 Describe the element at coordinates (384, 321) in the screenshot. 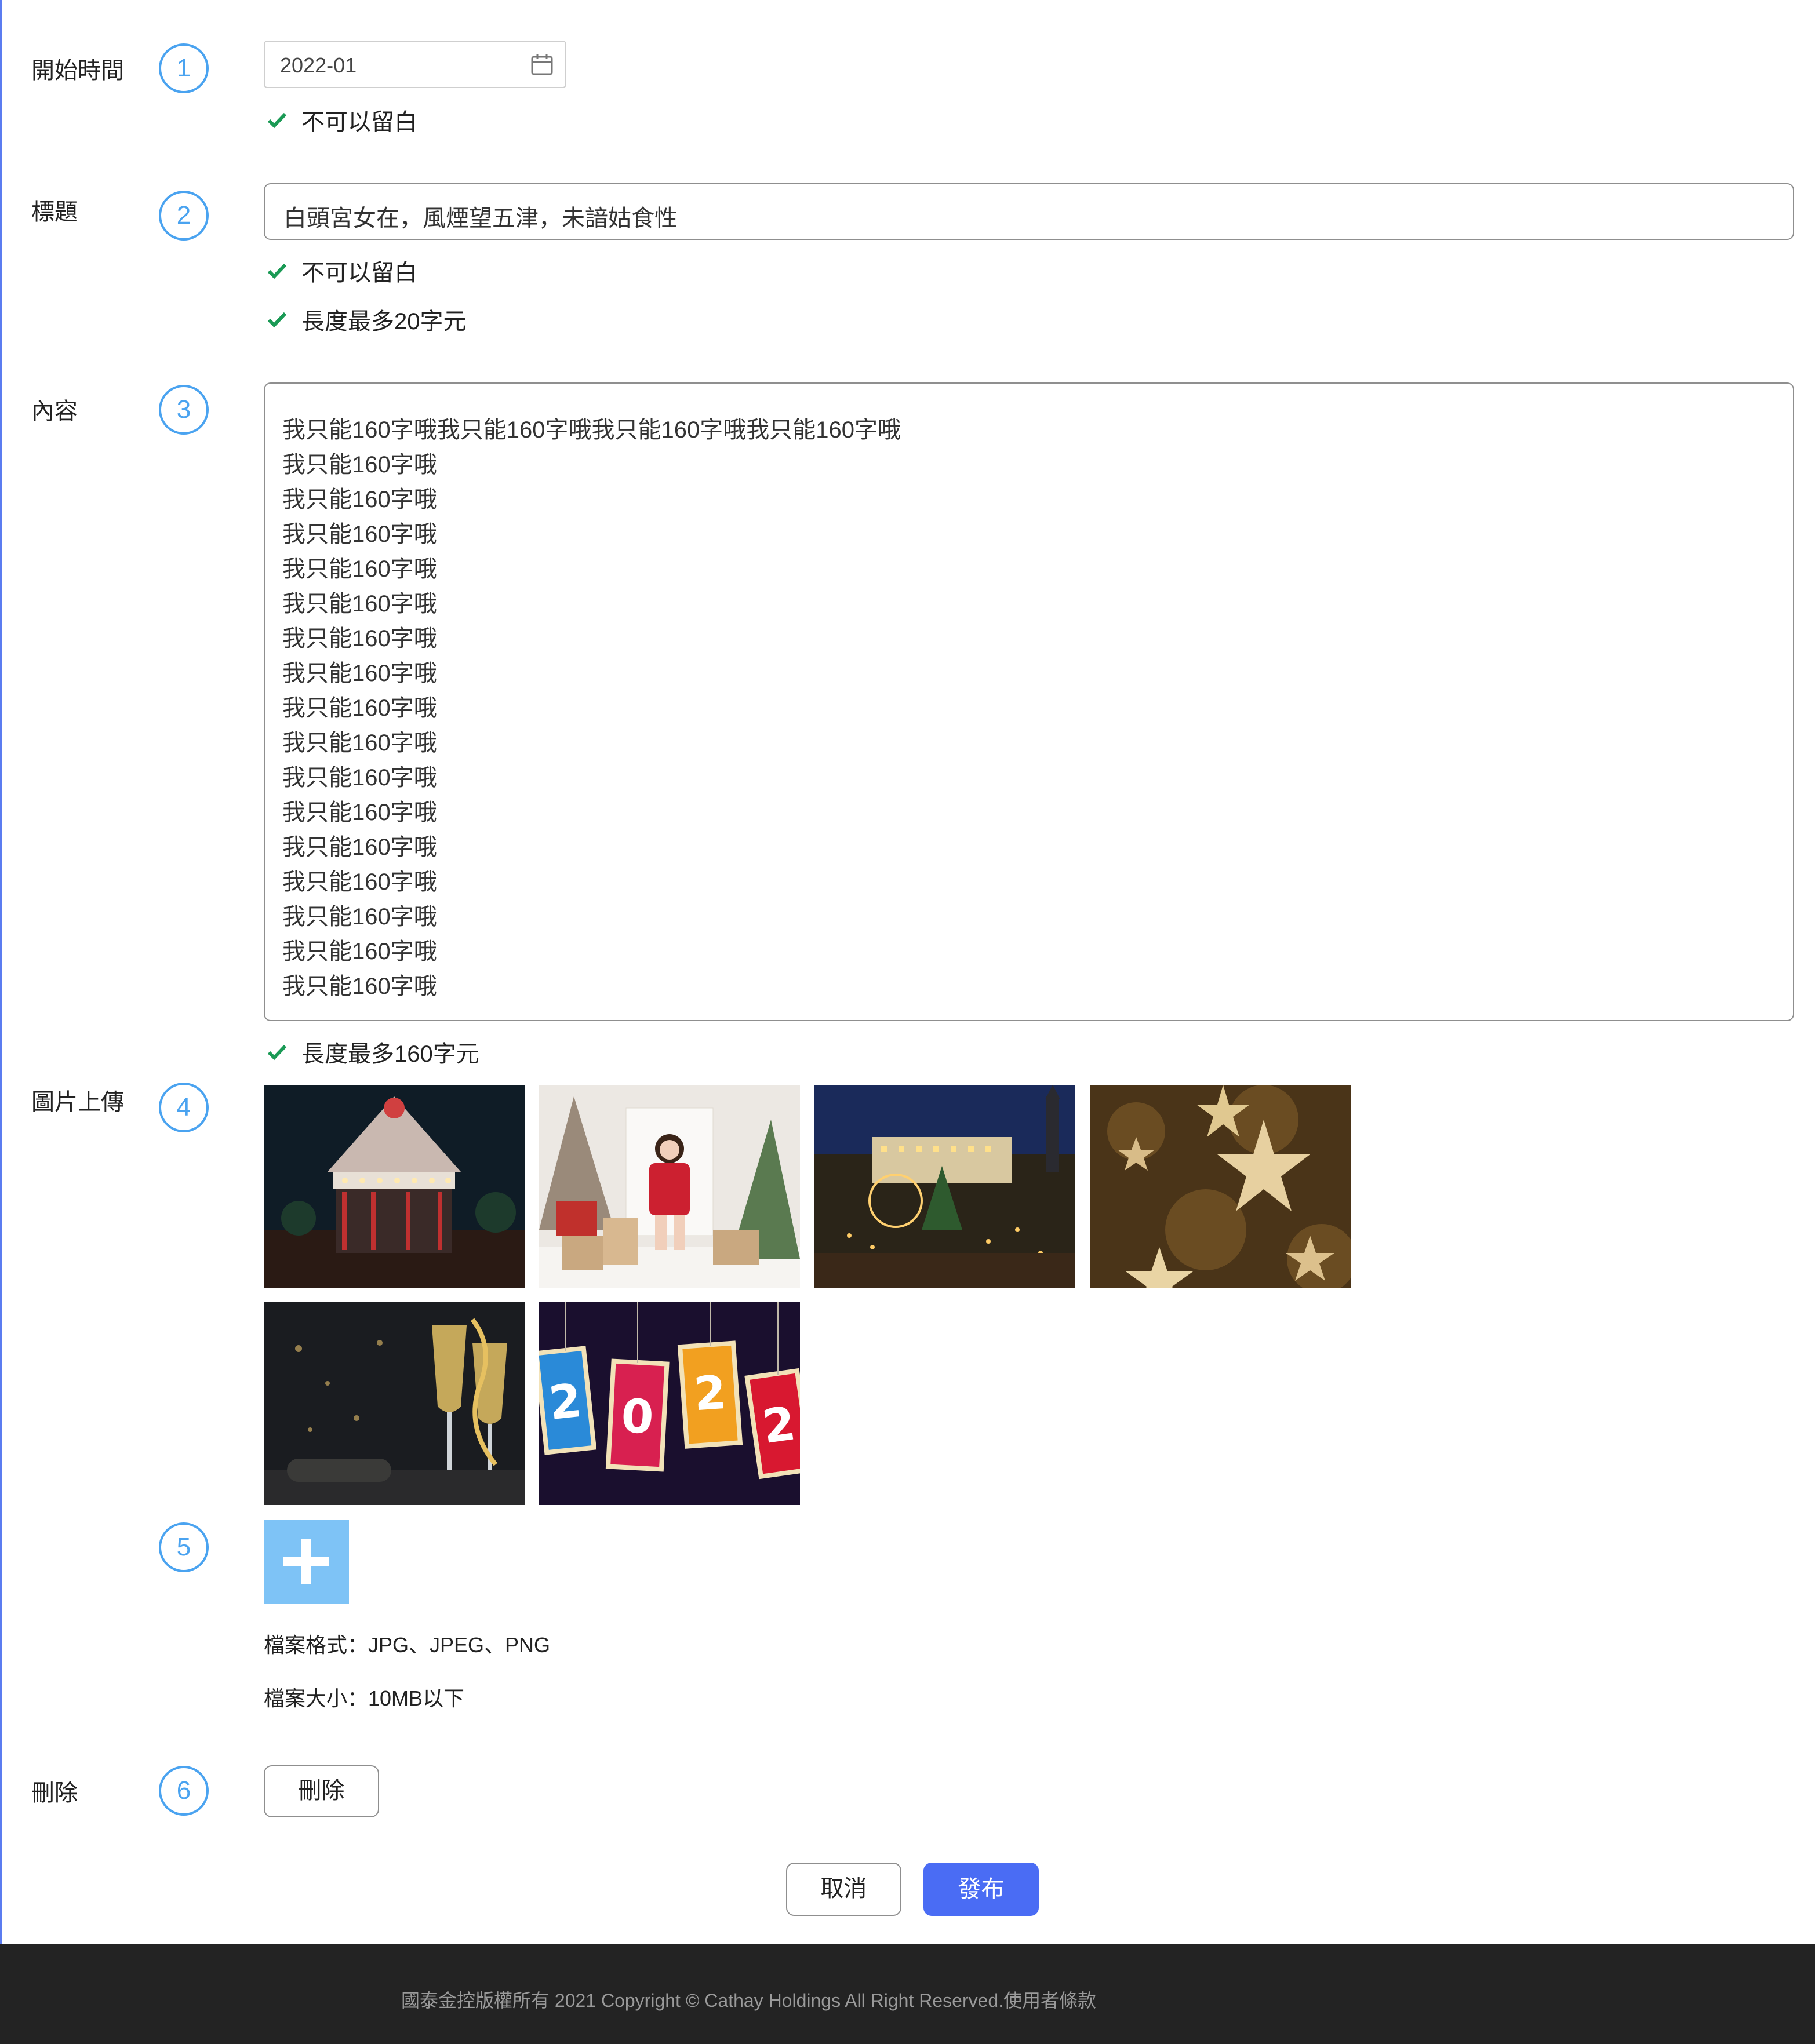

I see `validation-text: 長度最多20字元` at that location.